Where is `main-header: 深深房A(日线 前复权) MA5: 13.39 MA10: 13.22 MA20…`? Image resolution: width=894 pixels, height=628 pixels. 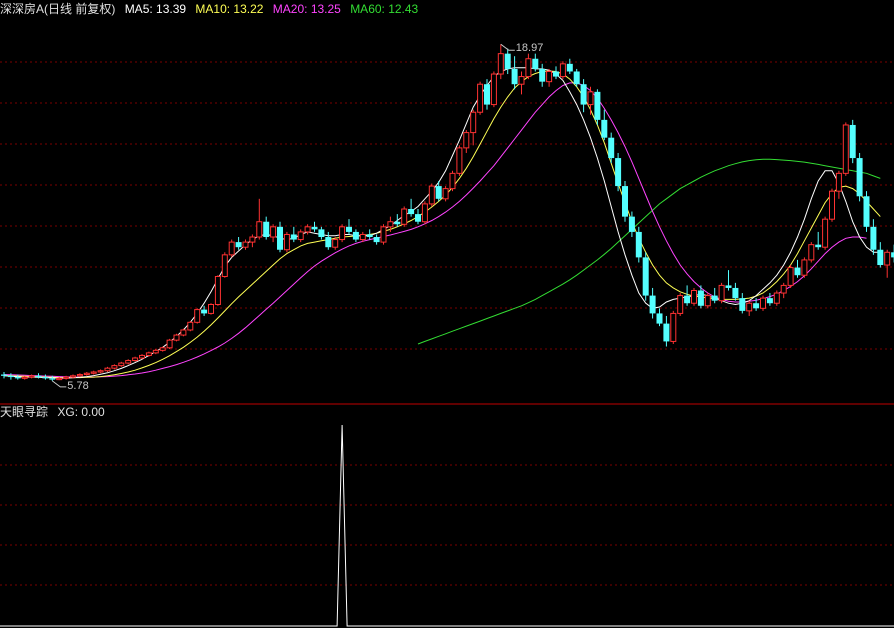
main-header: 深深房A(日线 前复权) MA5: 13.39 MA10: 13.22 MA20… is located at coordinates (212, 9).